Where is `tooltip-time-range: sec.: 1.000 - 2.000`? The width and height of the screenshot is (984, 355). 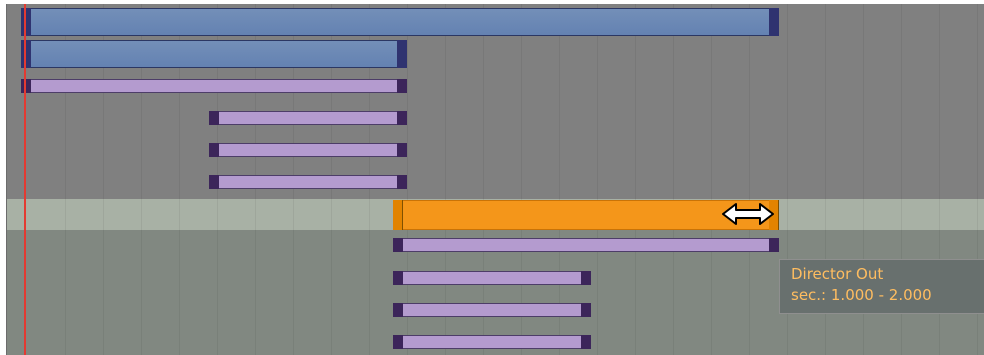 tooltip-time-range: sec.: 1.000 - 2.000 is located at coordinates (861, 295).